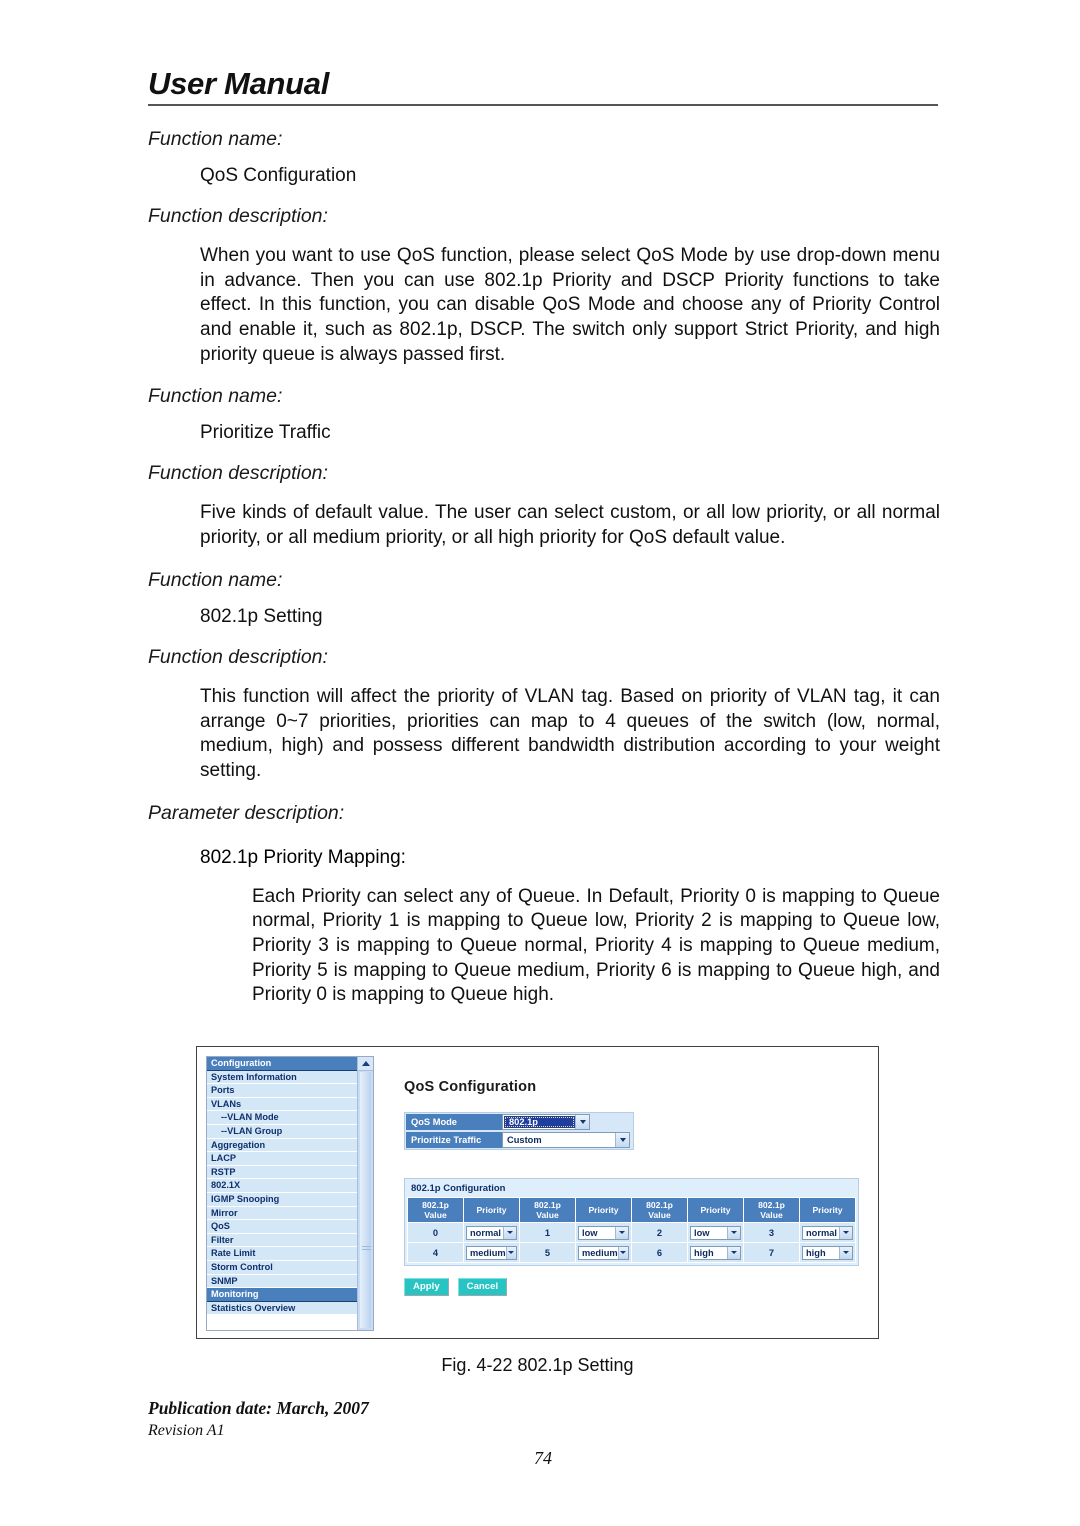  Describe the element at coordinates (547, 1252) in the screenshot. I see `dot1p-value-5: 5` at that location.